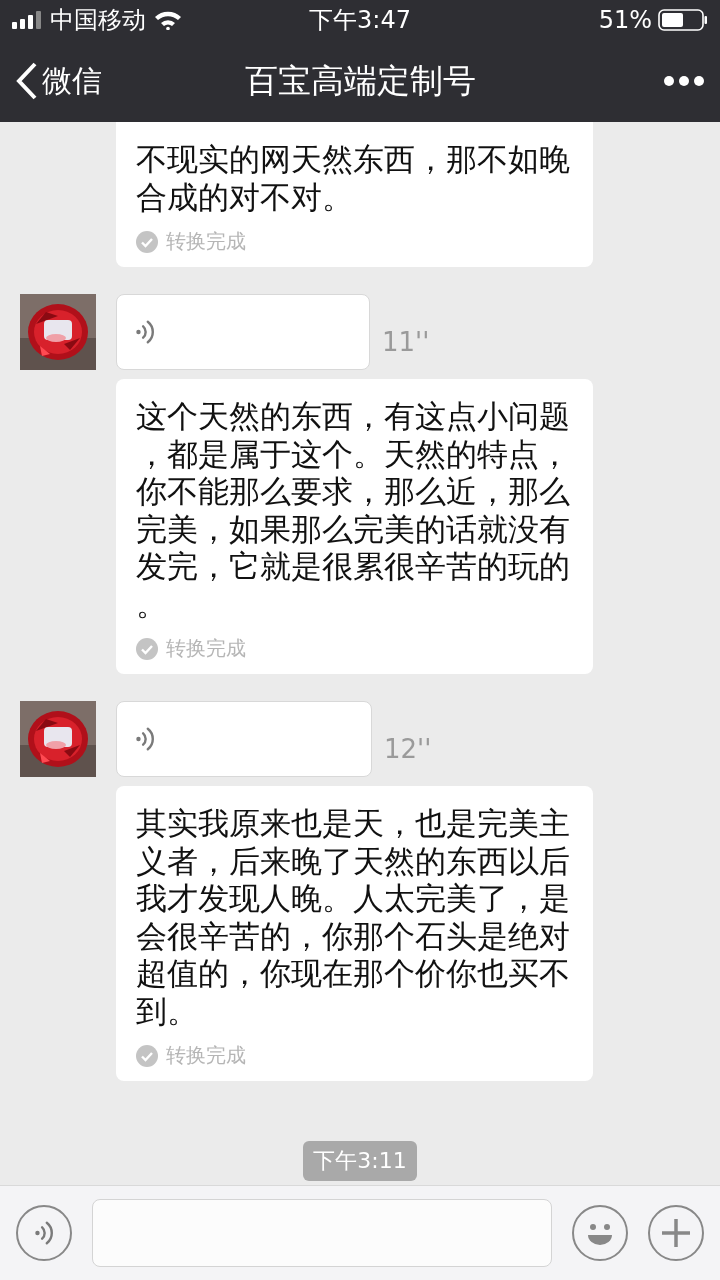 This screenshot has width=720, height=1280. What do you see at coordinates (625, 20) in the screenshot?
I see `battery-percent: 51%` at bounding box center [625, 20].